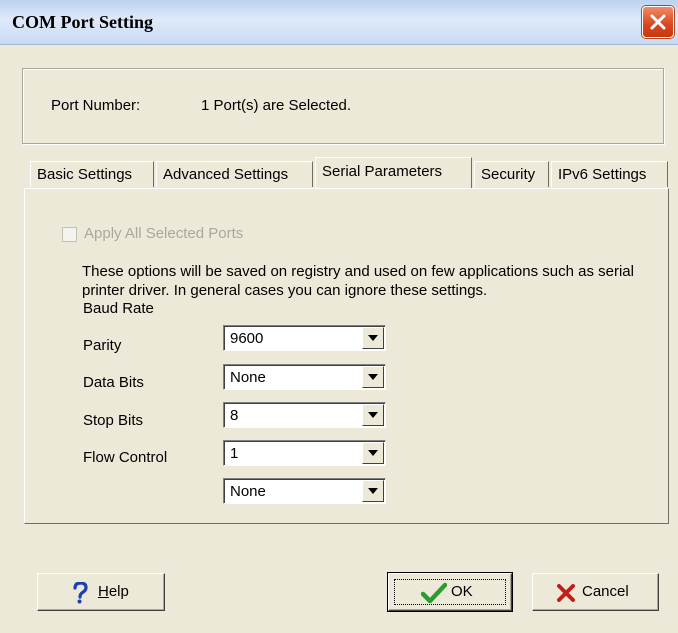 The width and height of the screenshot is (678, 633). What do you see at coordinates (304, 415) in the screenshot?
I see `data-bits-select: 8` at bounding box center [304, 415].